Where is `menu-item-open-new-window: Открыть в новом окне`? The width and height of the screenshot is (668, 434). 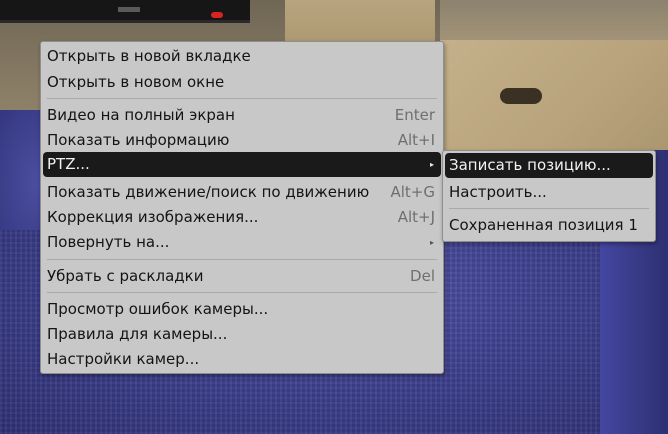 menu-item-open-new-window: Открыть в новом окне is located at coordinates (242, 82).